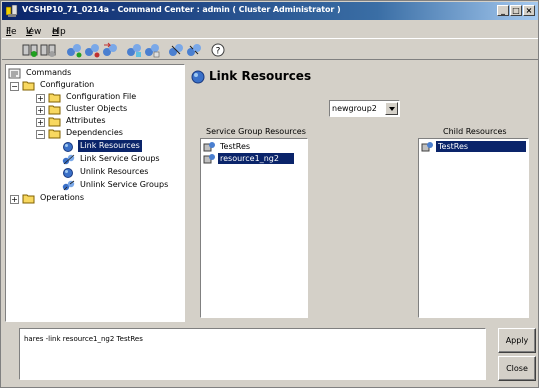 The width and height of the screenshot is (539, 388). What do you see at coordinates (194, 50) in the screenshot?
I see `unlink-icon` at bounding box center [194, 50].